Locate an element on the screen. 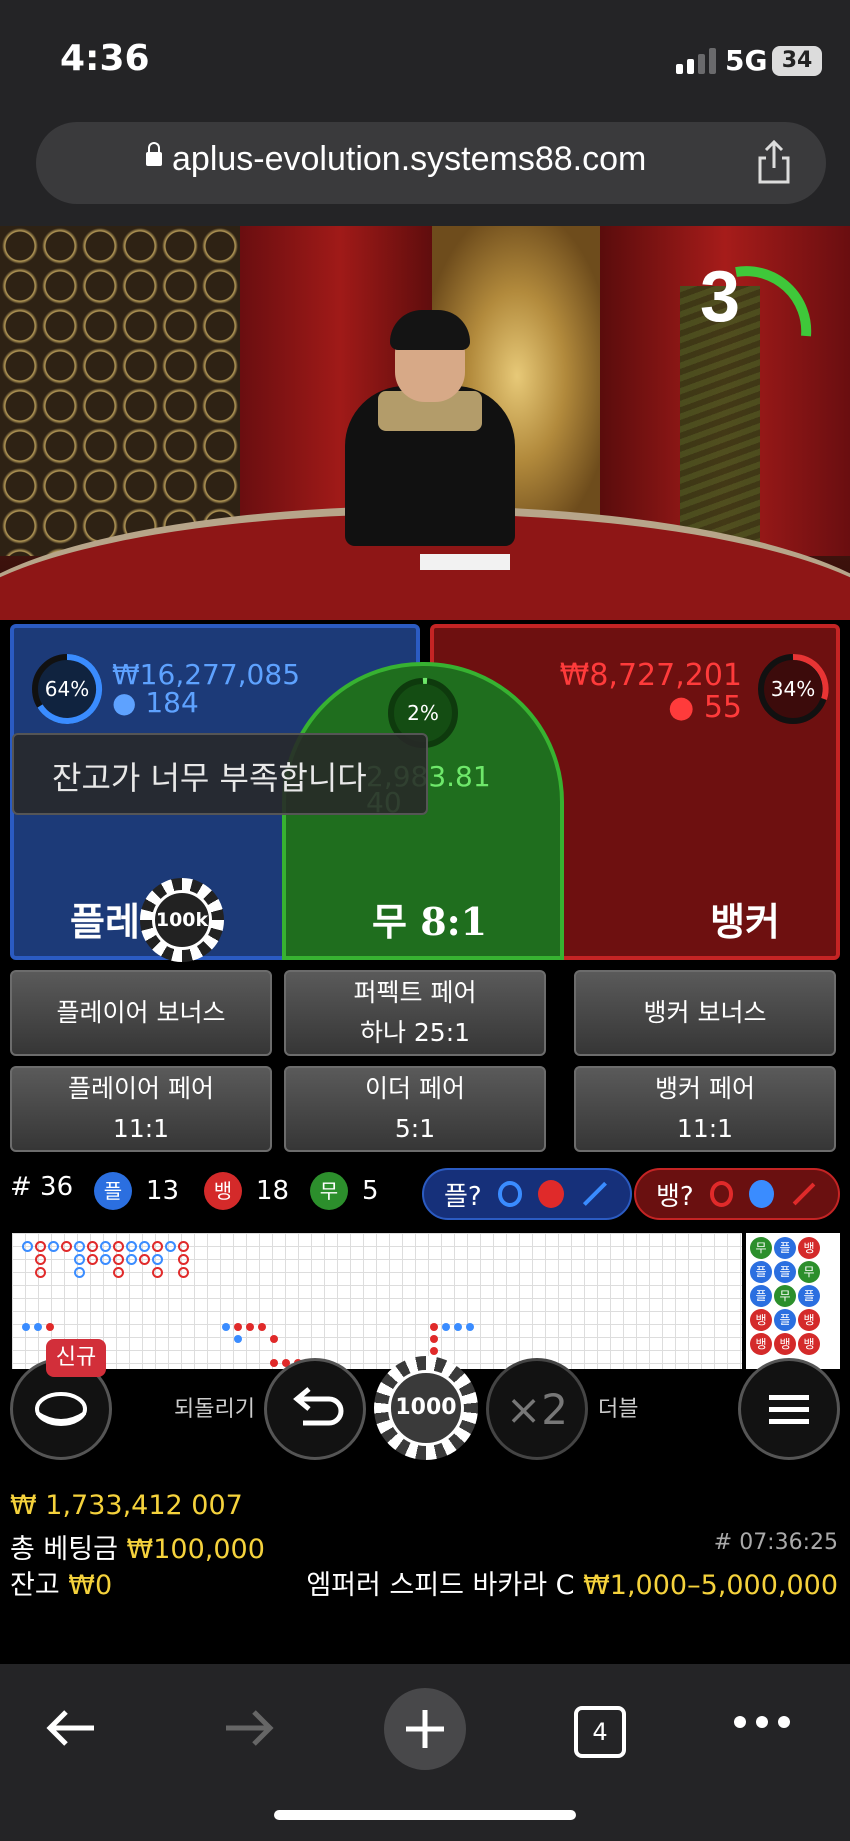  player-wins: 플 13 is located at coordinates (136, 1191).